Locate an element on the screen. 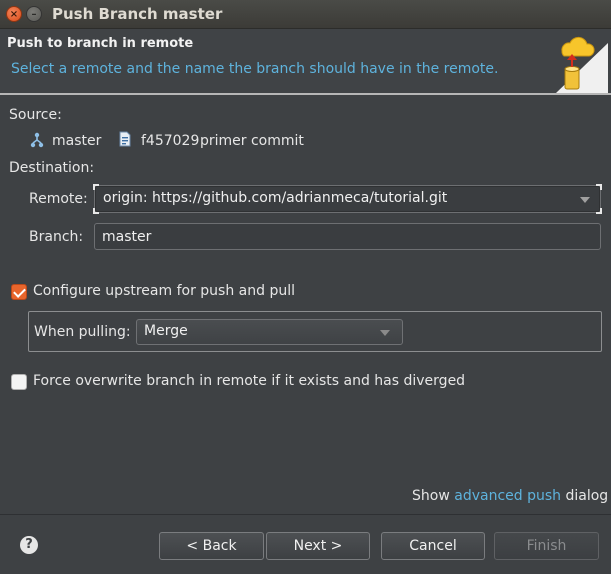  configure-upstream-label: Configure upstream for push and pull is located at coordinates (164, 291).